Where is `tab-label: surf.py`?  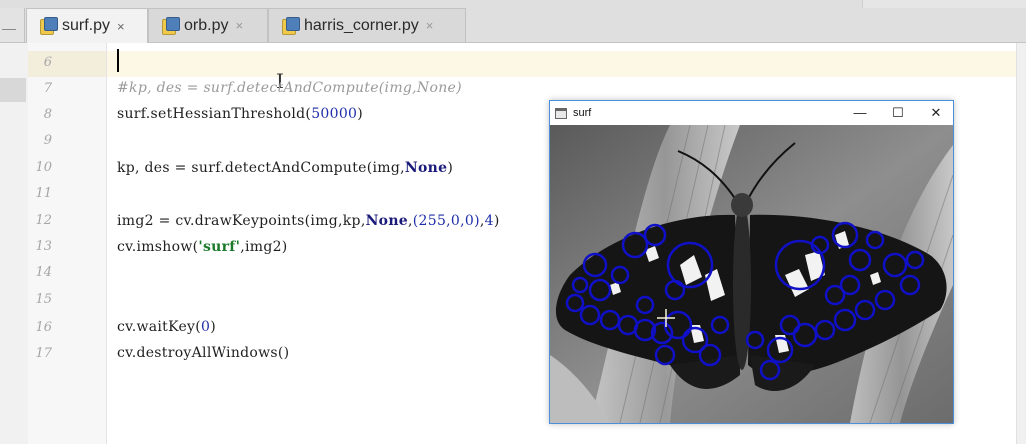
tab-label: surf.py is located at coordinates (86, 25).